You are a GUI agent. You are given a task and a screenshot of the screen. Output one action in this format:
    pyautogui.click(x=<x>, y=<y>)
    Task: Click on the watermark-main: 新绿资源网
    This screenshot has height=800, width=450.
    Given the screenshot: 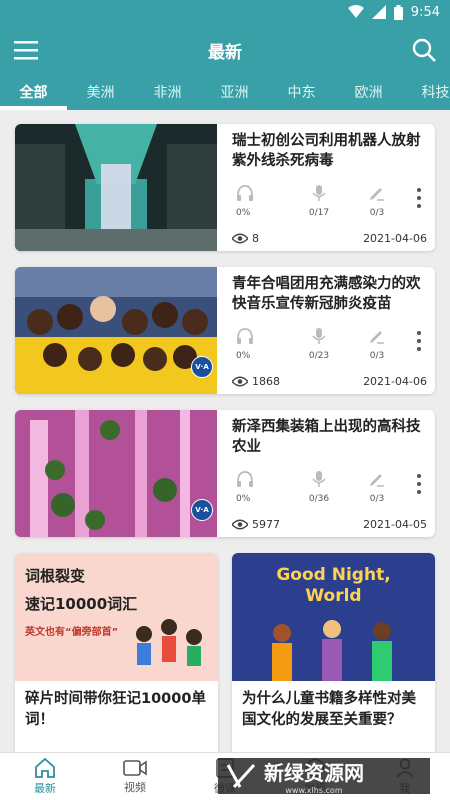 What is the action you would take?
    pyautogui.click(x=314, y=773)
    